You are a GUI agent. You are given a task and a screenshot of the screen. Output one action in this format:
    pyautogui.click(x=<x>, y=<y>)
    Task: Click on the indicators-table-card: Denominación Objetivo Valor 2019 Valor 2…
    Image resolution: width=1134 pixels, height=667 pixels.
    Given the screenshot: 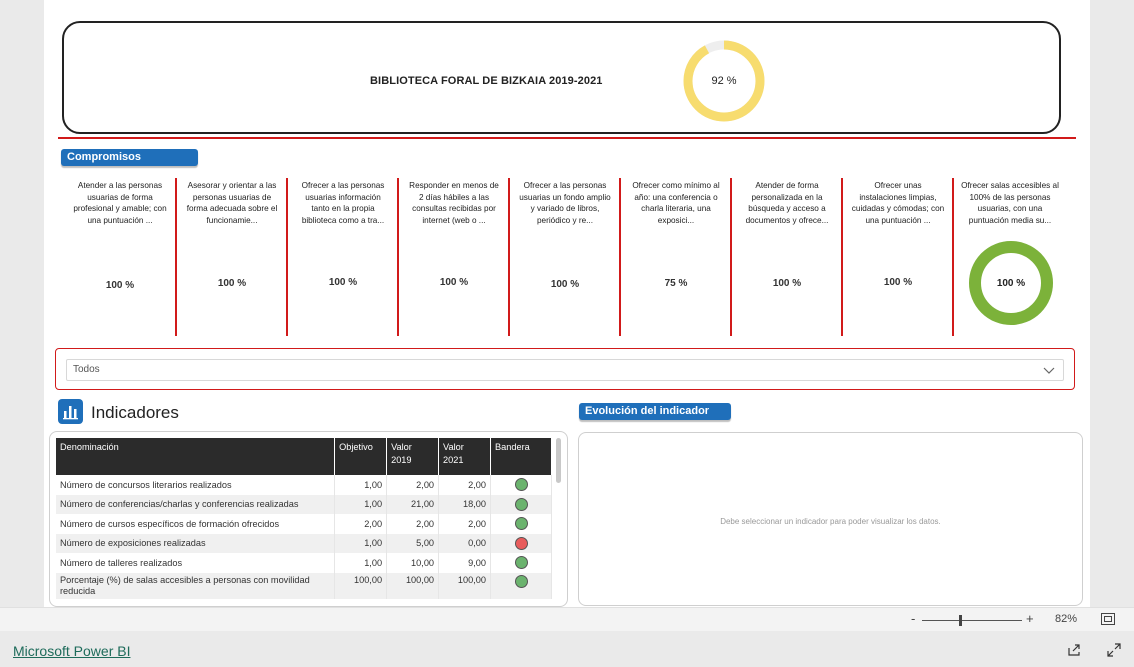 What is the action you would take?
    pyautogui.click(x=308, y=519)
    